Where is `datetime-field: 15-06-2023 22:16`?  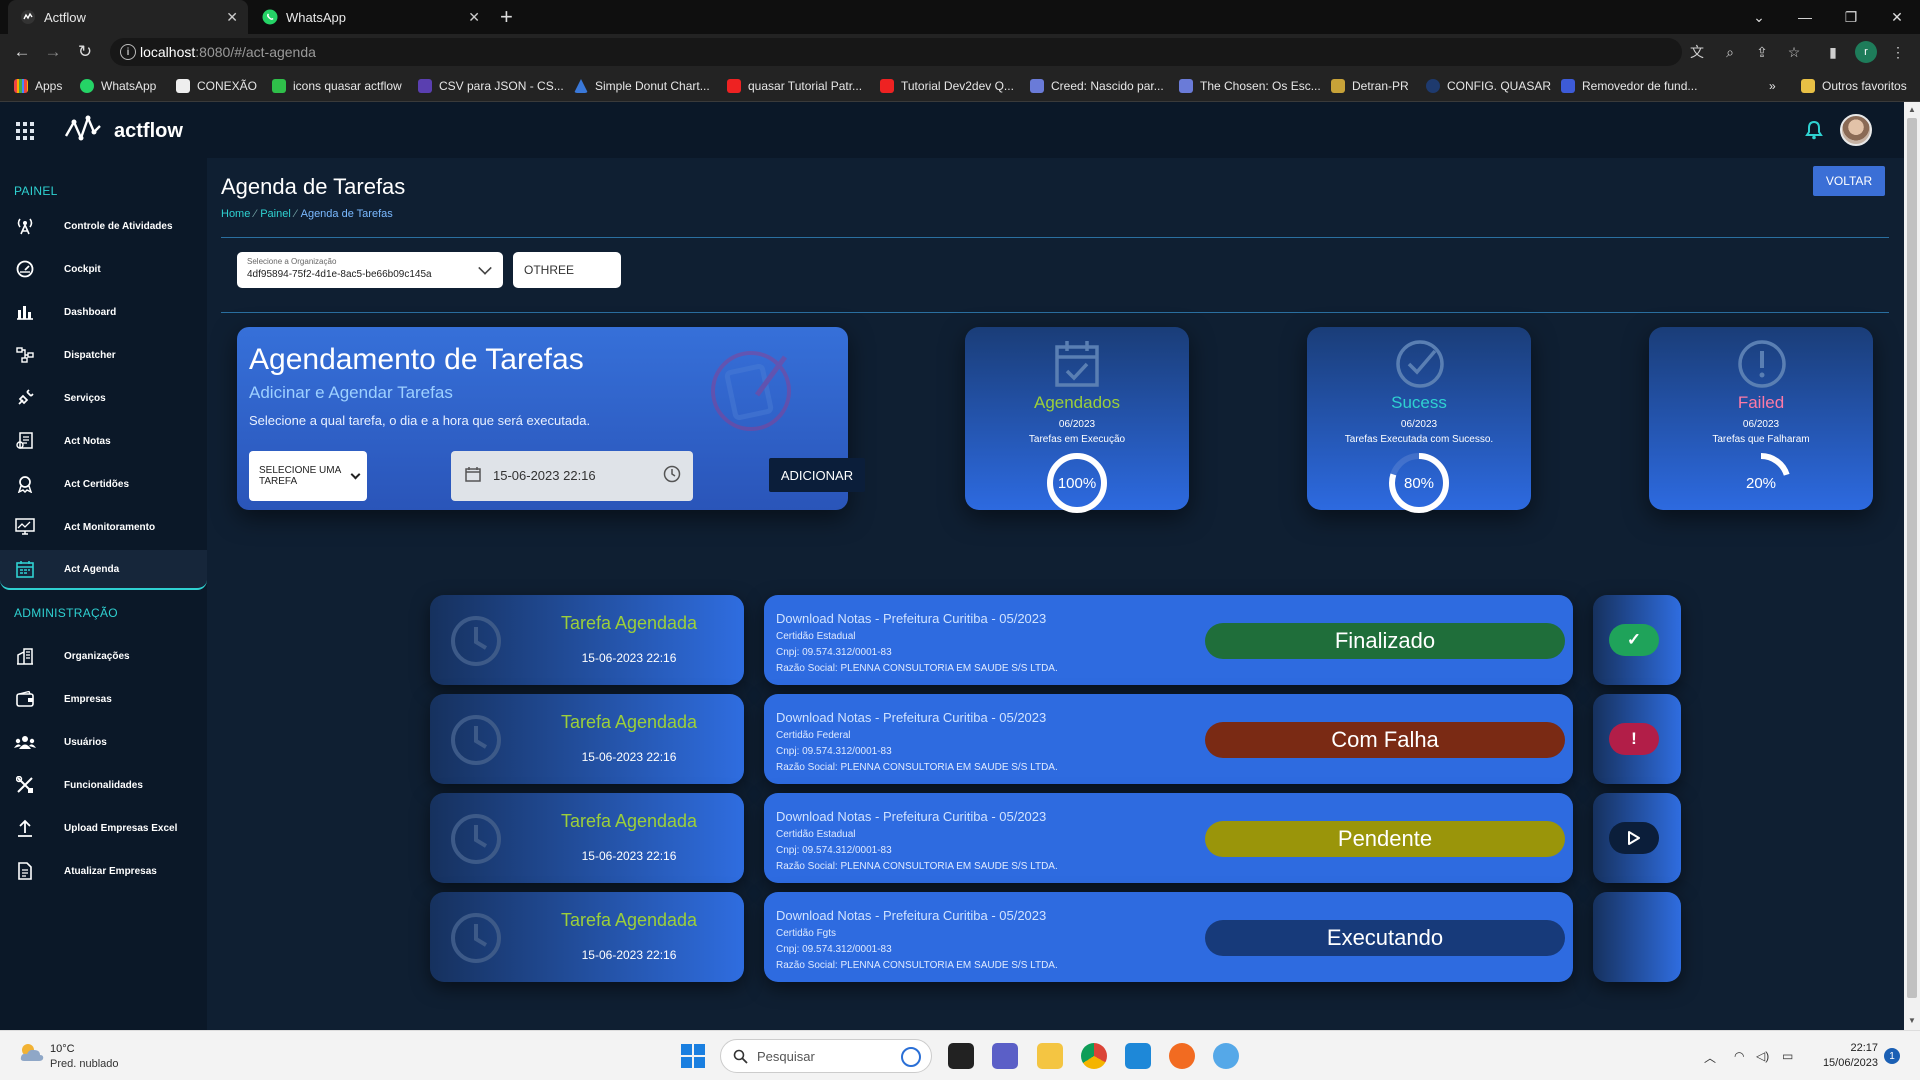 datetime-field: 15-06-2023 22:16 is located at coordinates (572, 476).